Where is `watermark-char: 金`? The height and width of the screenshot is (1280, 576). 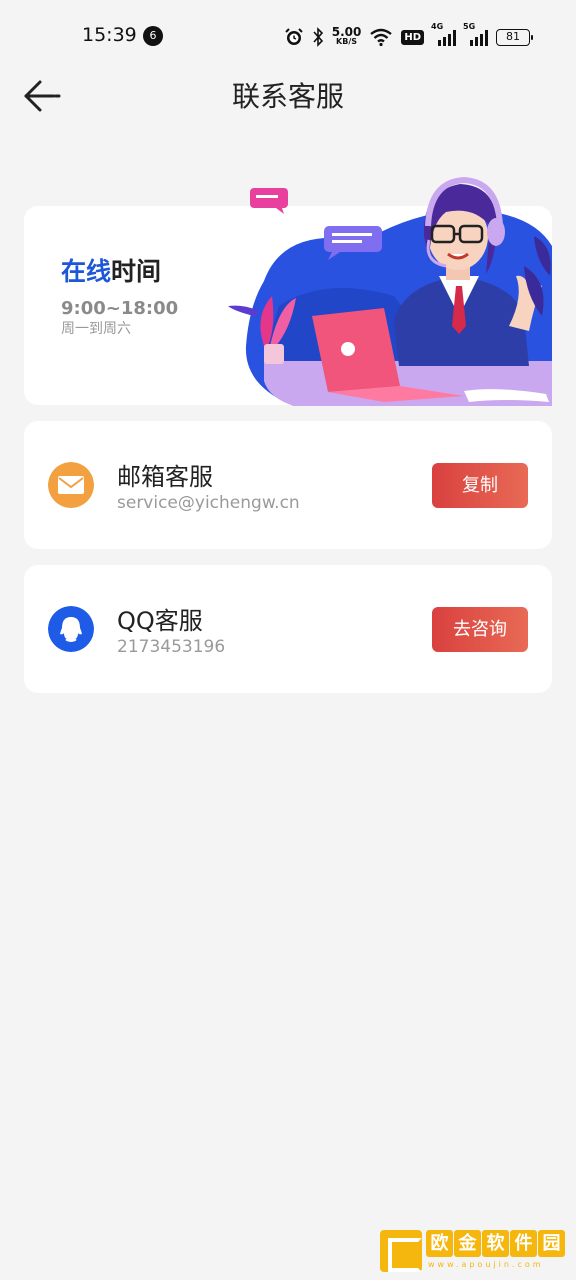
watermark-char: 金 is located at coordinates (467, 1243).